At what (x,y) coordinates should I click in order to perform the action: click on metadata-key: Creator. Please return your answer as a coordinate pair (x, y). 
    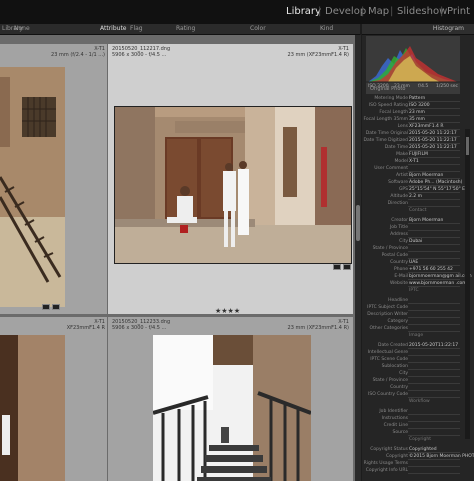
    Looking at the image, I should click on (399, 220).